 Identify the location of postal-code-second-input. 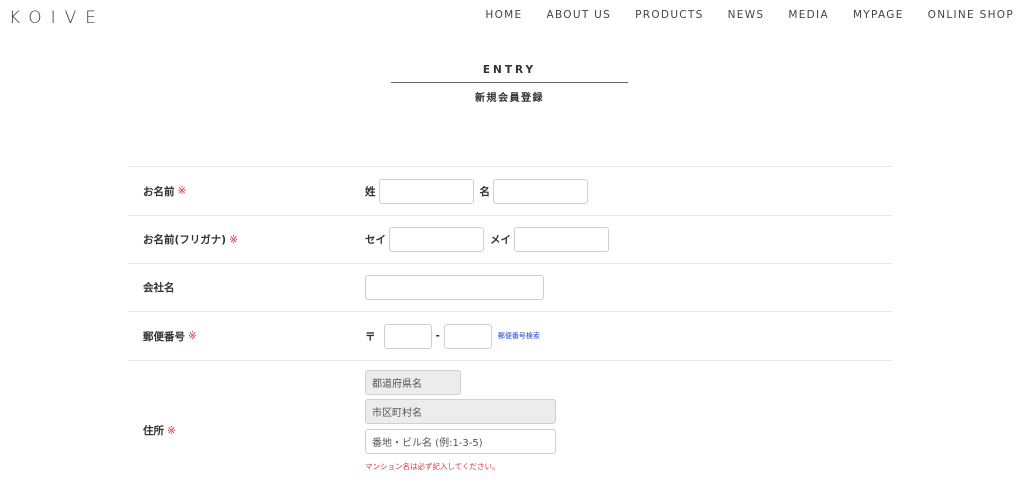
(467, 336).